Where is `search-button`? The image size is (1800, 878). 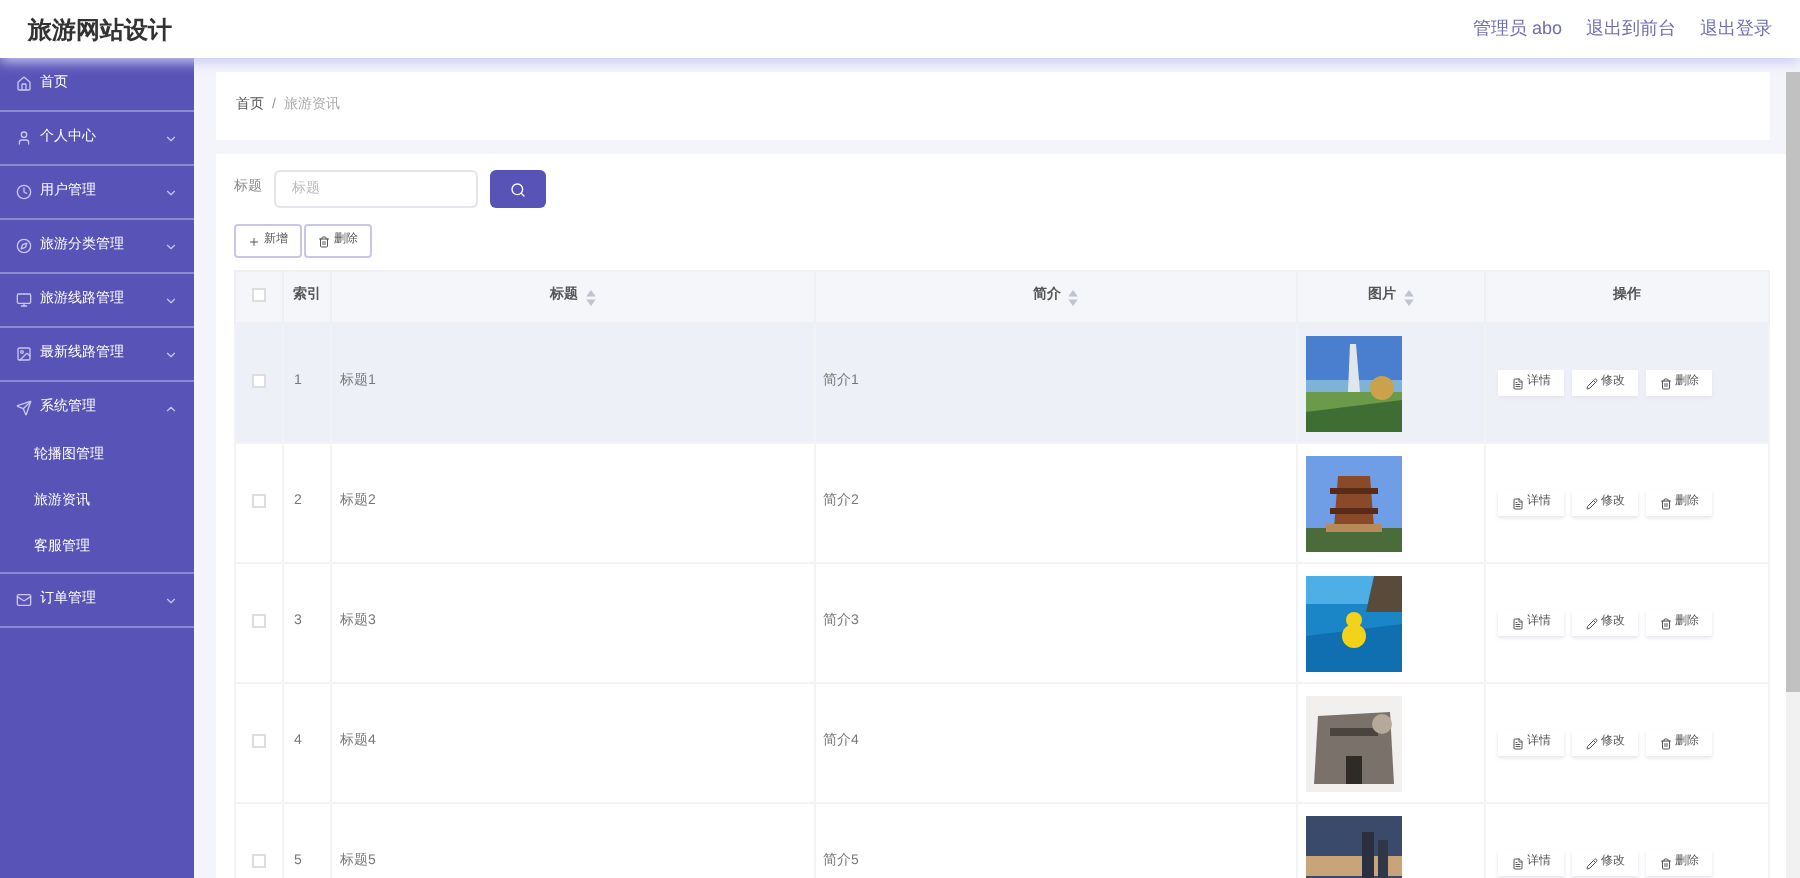
search-button is located at coordinates (518, 189).